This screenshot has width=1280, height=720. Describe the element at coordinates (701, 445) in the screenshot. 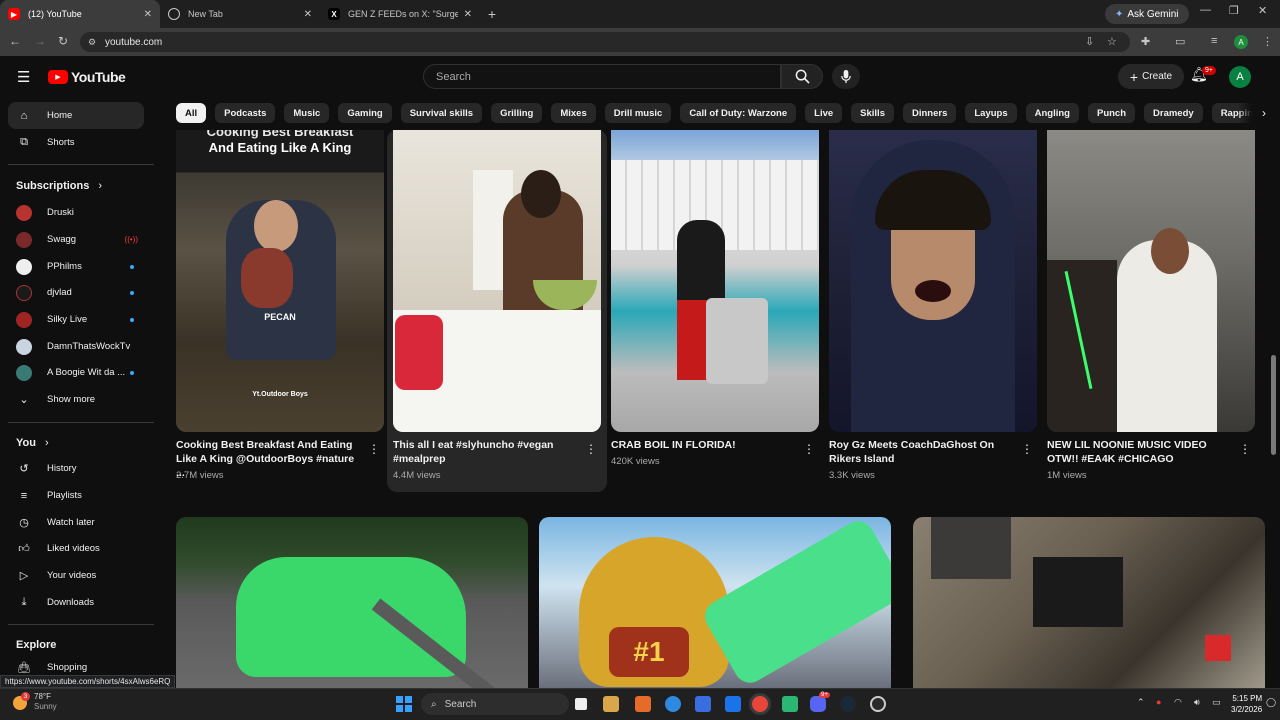

I see `short-title: CRAB BOIL IN FLORIDA!` at that location.